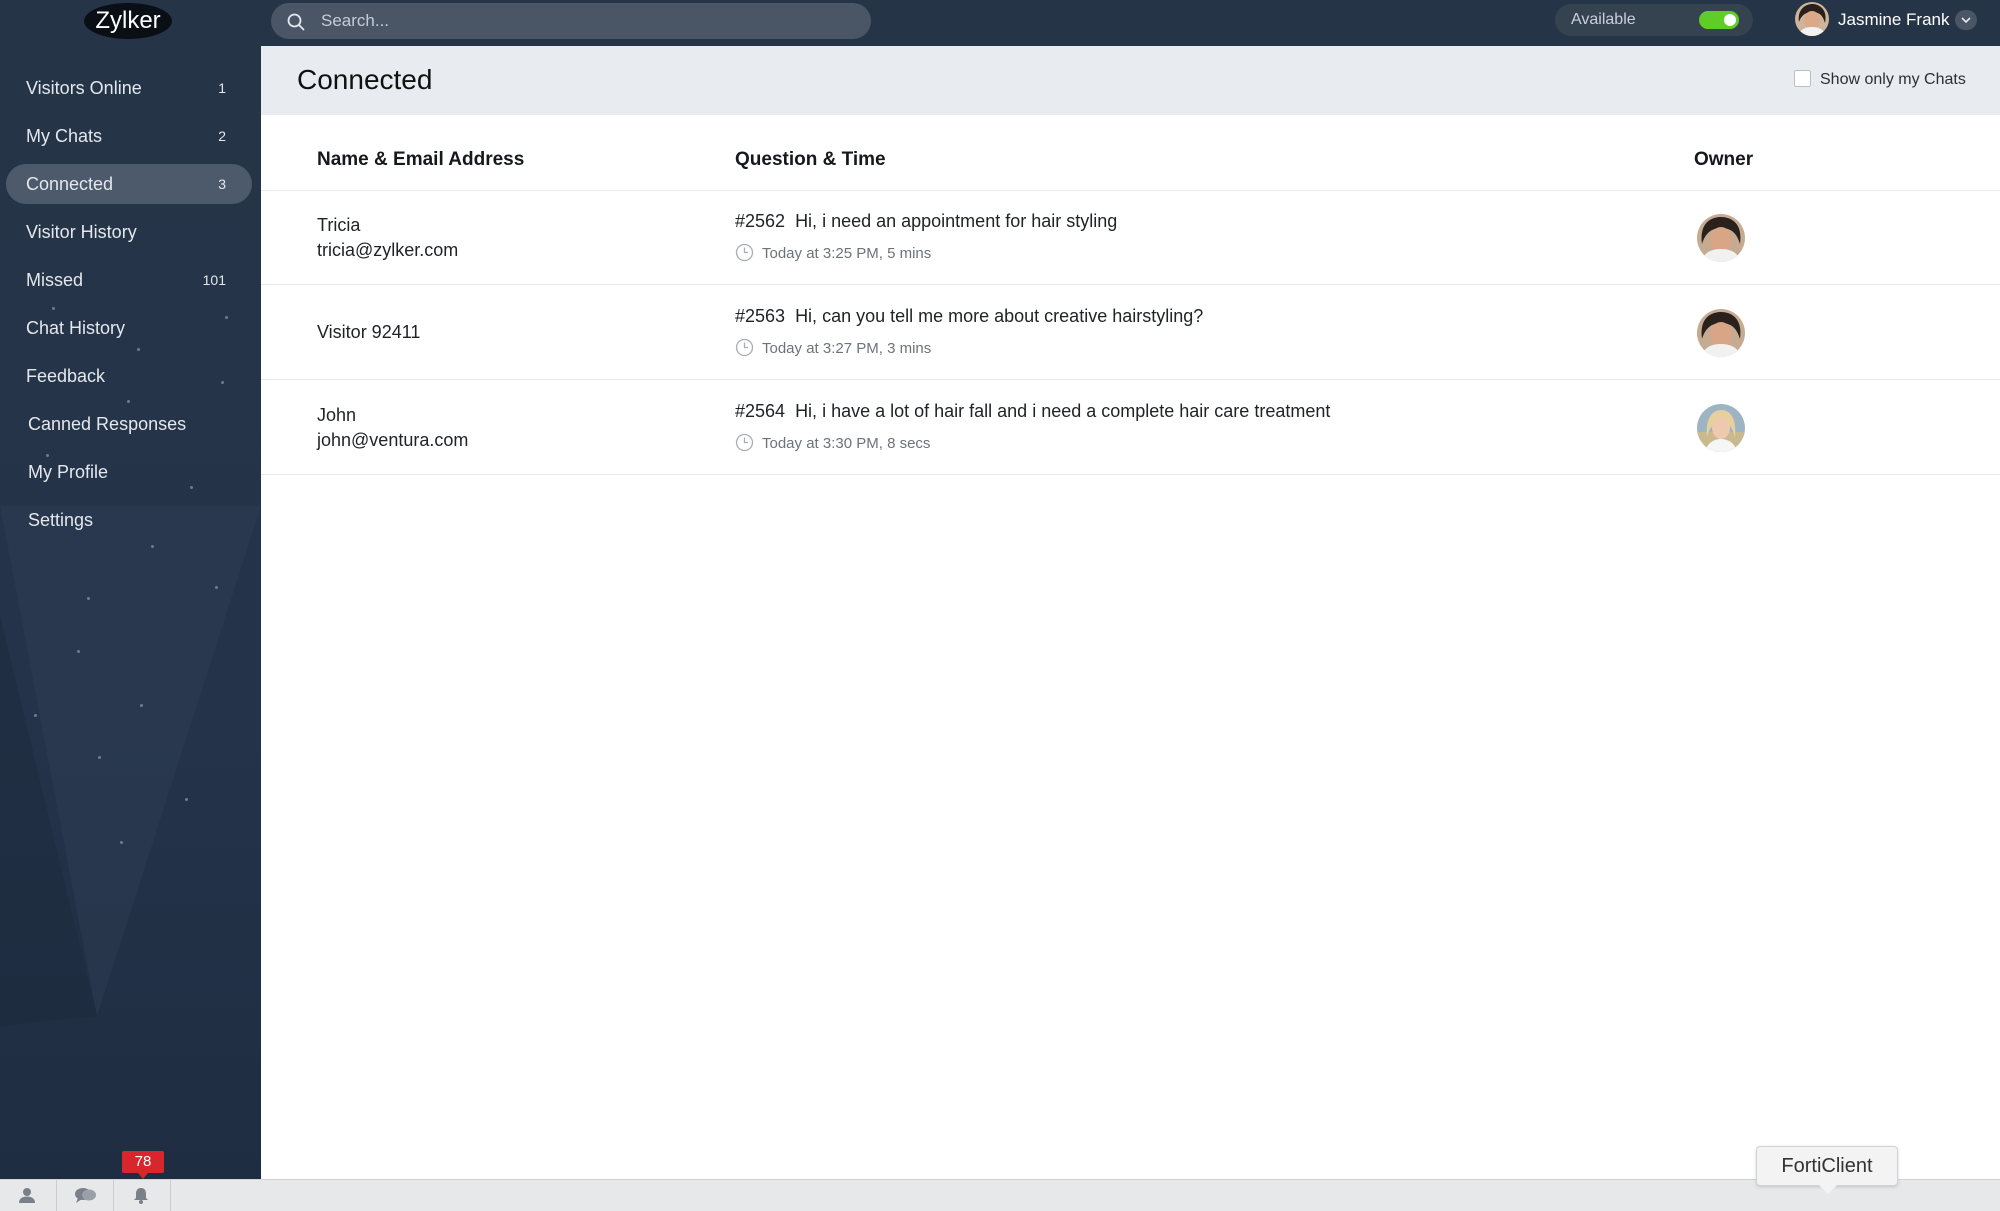 This screenshot has height=1211, width=2000. I want to click on time-text: Today at 3:25 PM, 5 mins, so click(847, 253).